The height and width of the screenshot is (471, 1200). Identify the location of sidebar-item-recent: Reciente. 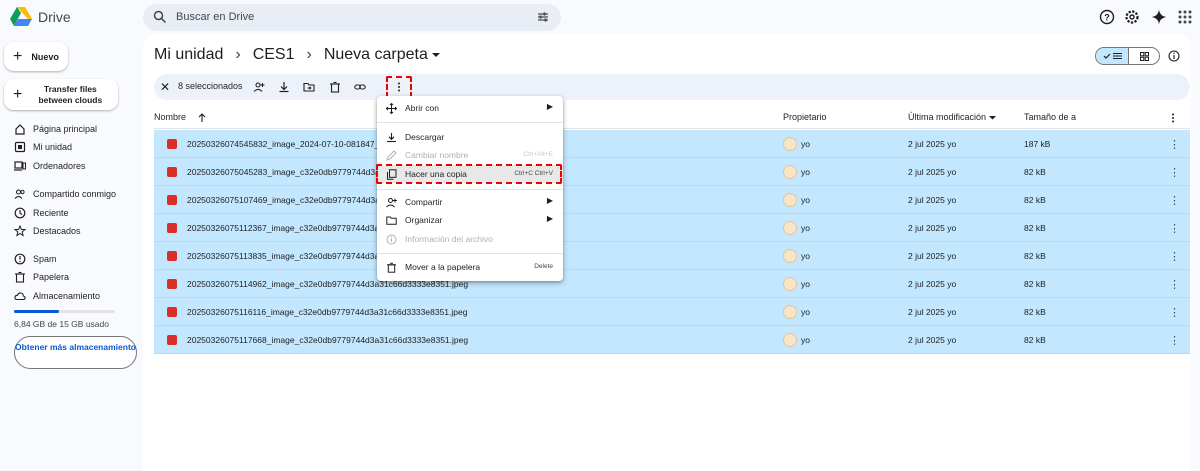
(41, 213).